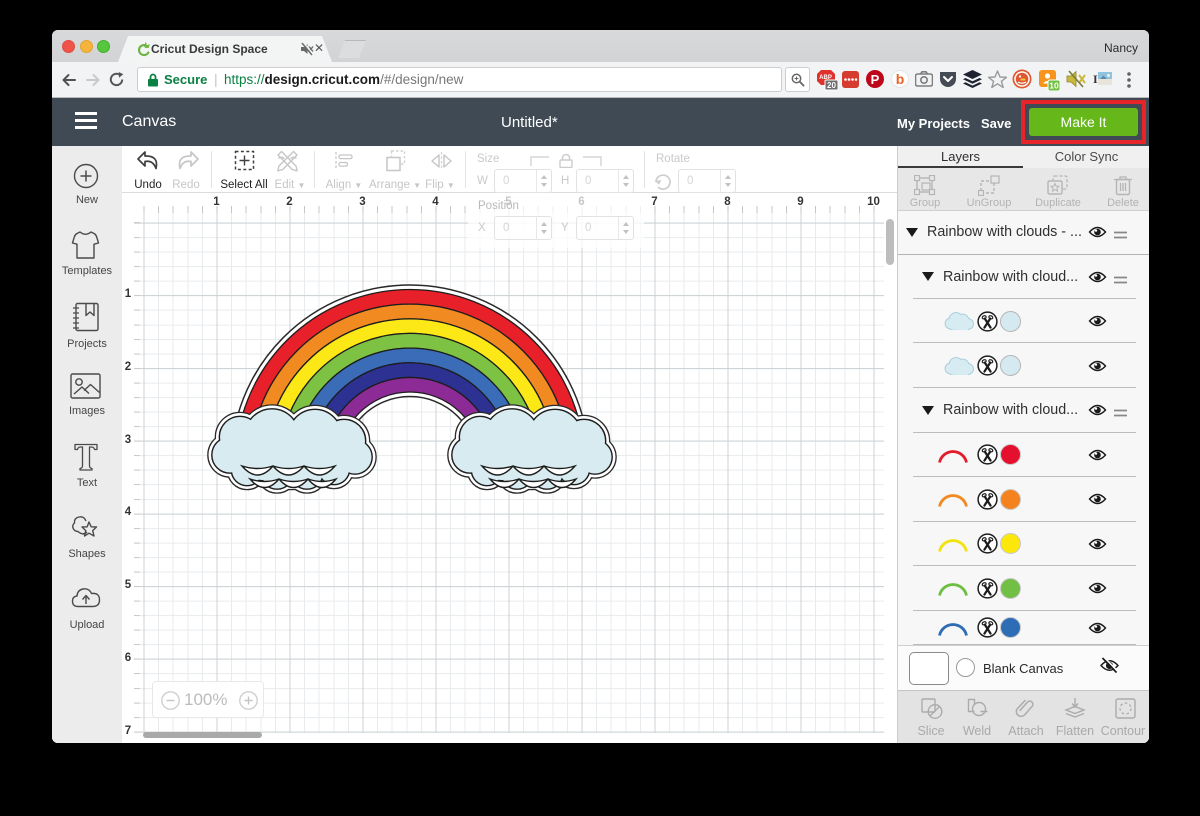 The height and width of the screenshot is (816, 1200). What do you see at coordinates (1054, 86) in the screenshot?
I see `svg-text: 10` at bounding box center [1054, 86].